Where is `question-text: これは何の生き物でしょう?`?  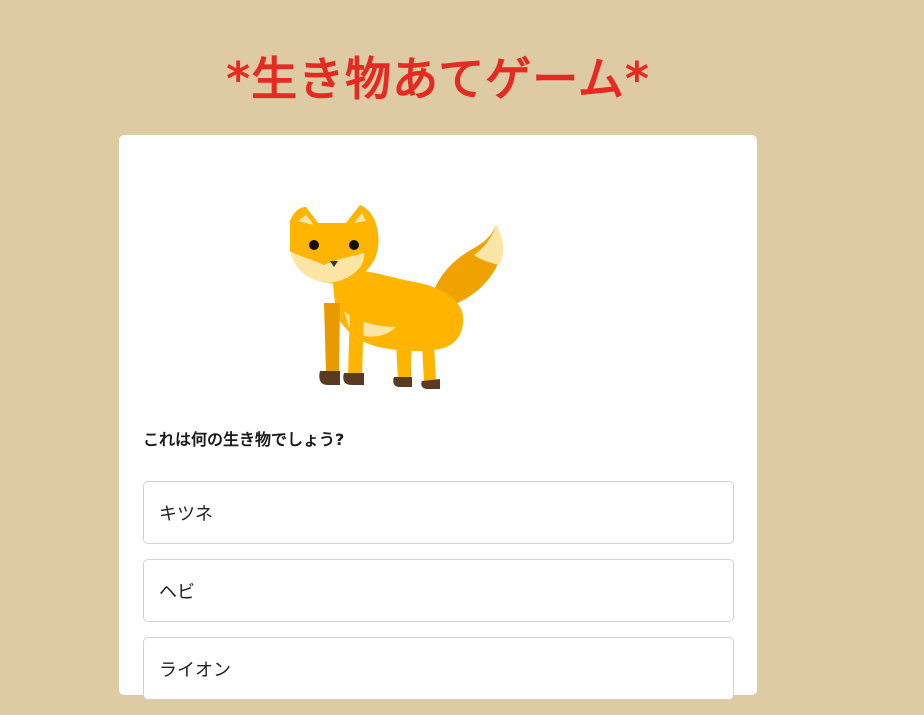
question-text: これは何の生き物でしょう? is located at coordinates (244, 439).